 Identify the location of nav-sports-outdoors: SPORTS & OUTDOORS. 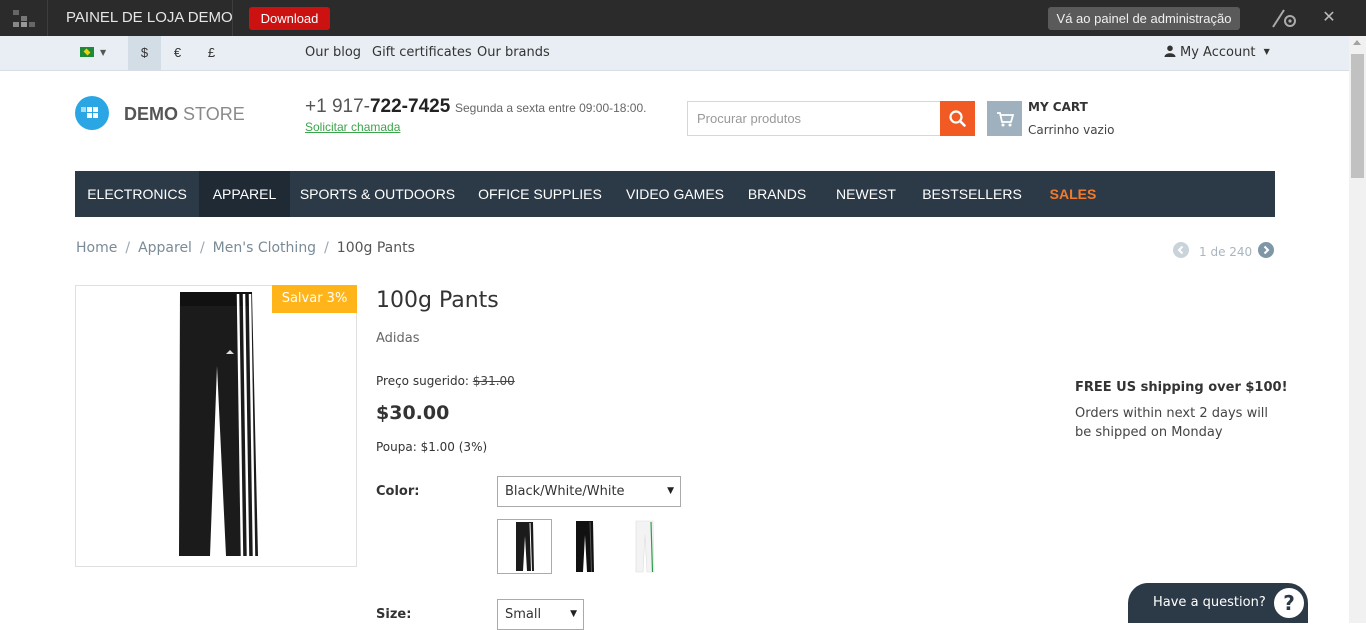
(377, 194).